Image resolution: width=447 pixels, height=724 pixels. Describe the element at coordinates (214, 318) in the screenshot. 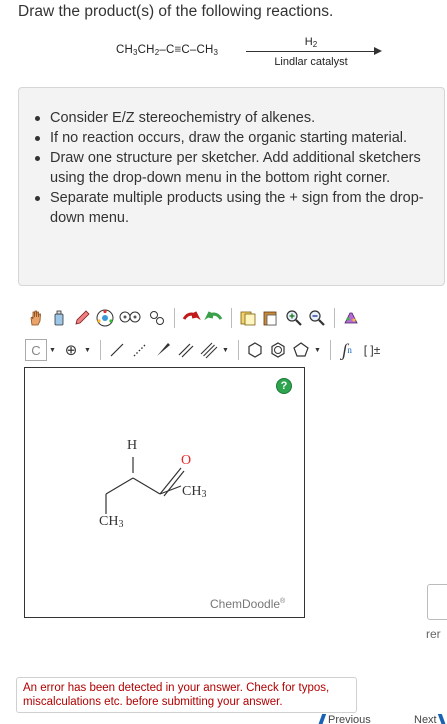

I see `redo-icon` at that location.